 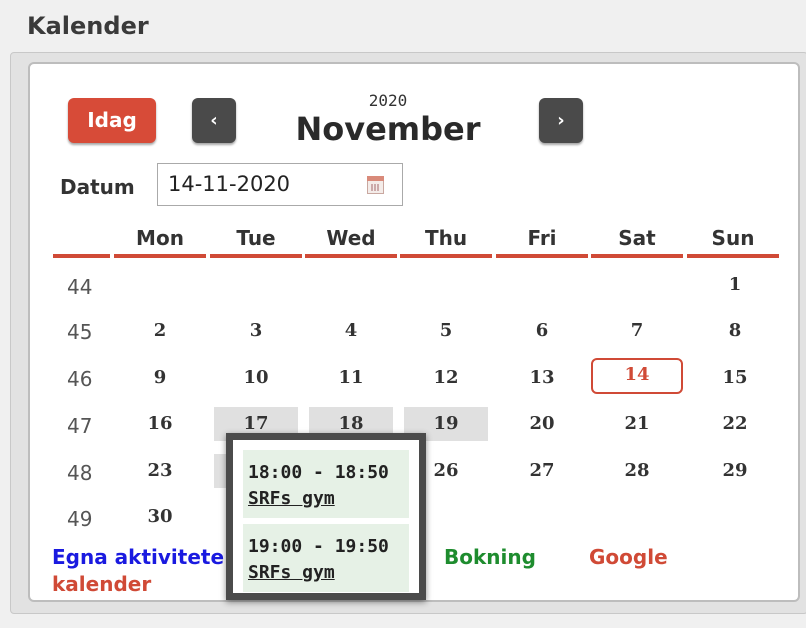 What do you see at coordinates (112, 120) in the screenshot?
I see `today-button: Idag` at bounding box center [112, 120].